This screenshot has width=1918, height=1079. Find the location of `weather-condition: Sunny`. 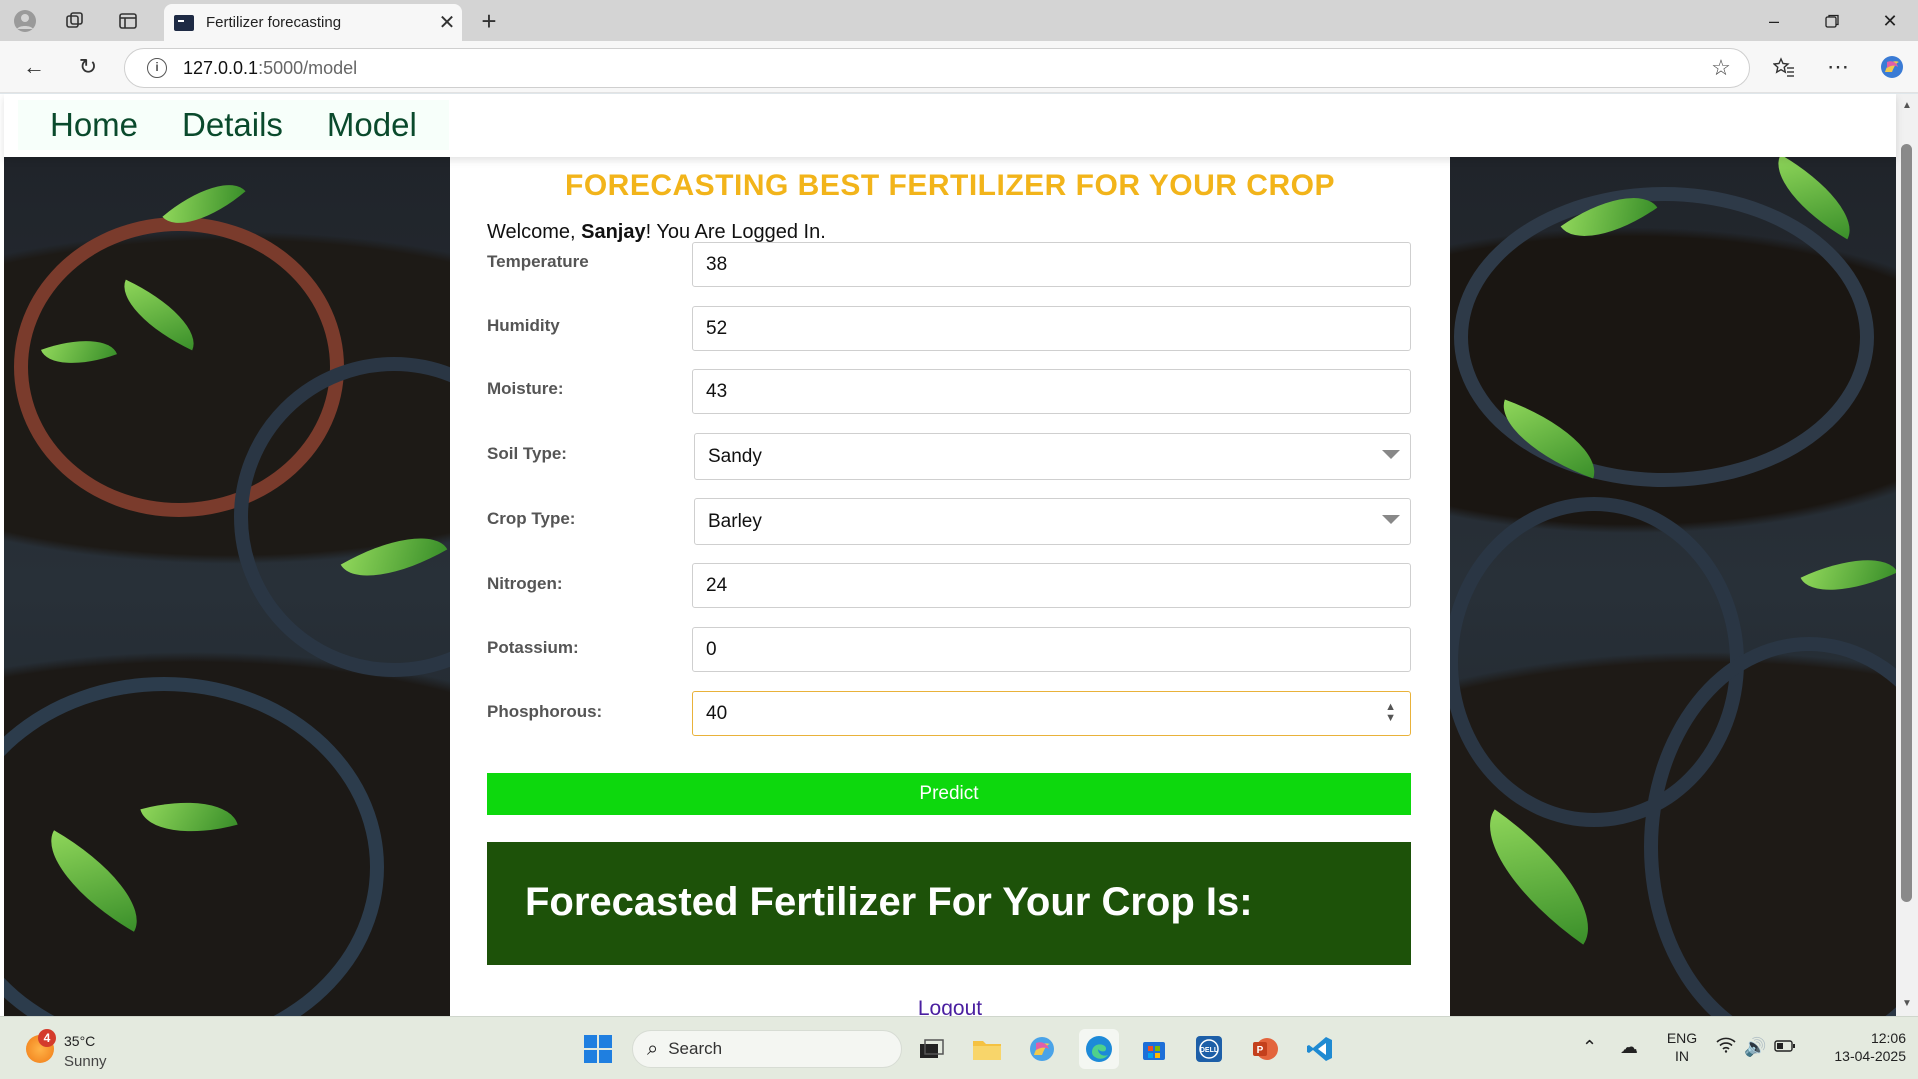

weather-condition: Sunny is located at coordinates (85, 1061).